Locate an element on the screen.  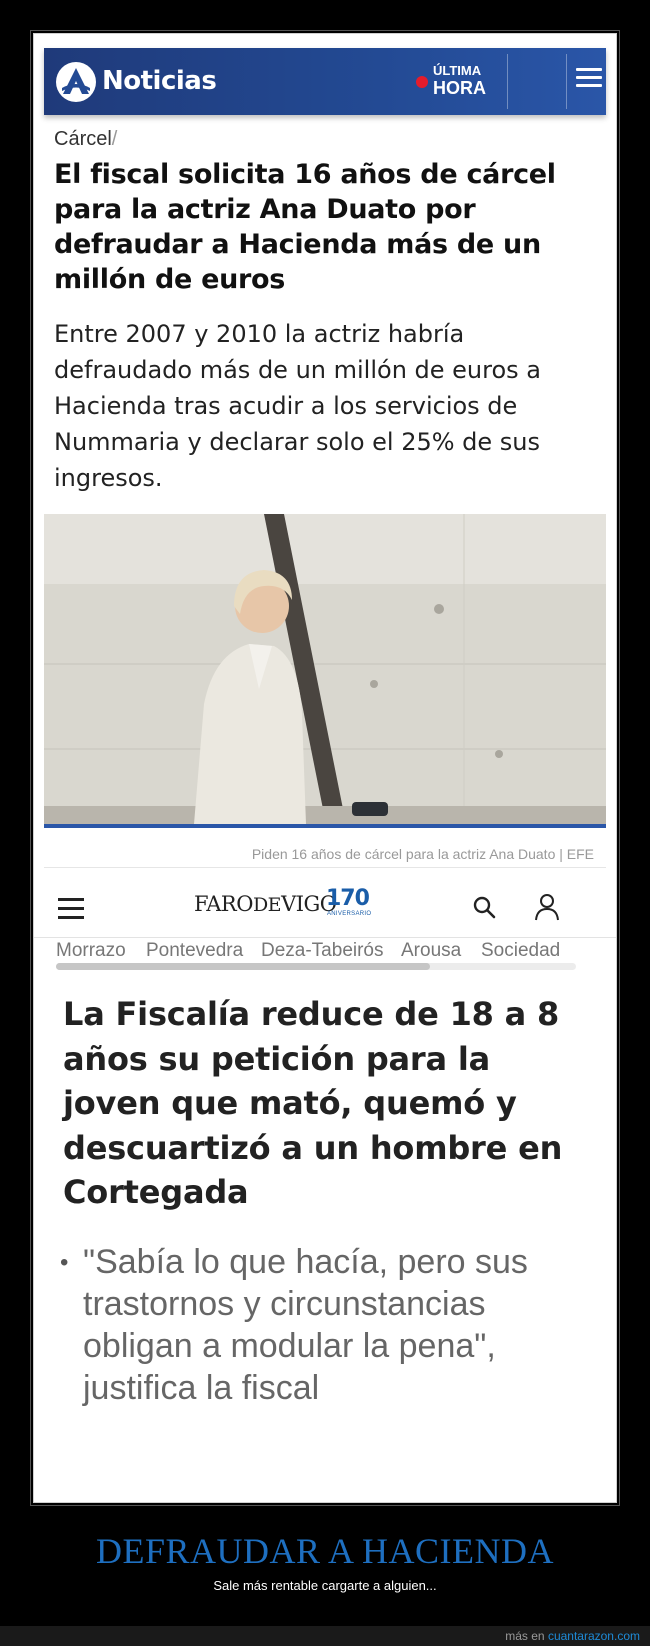
nav-scrollbar-thumb is located at coordinates (243, 966).